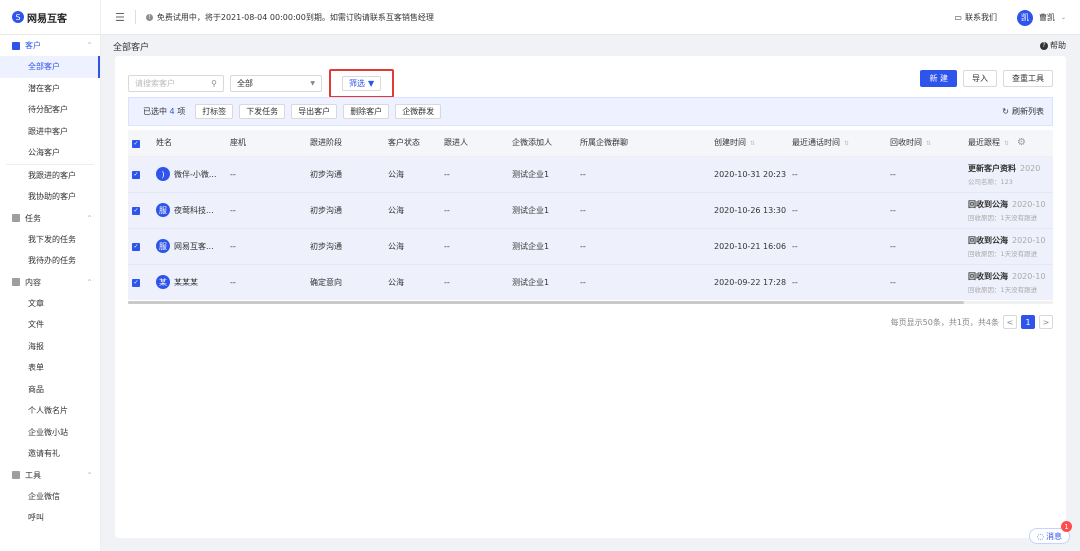 Image resolution: width=1080 pixels, height=551 pixels. Describe the element at coordinates (262, 111) in the screenshot. I see `issue-task-button: 下发任务` at that location.